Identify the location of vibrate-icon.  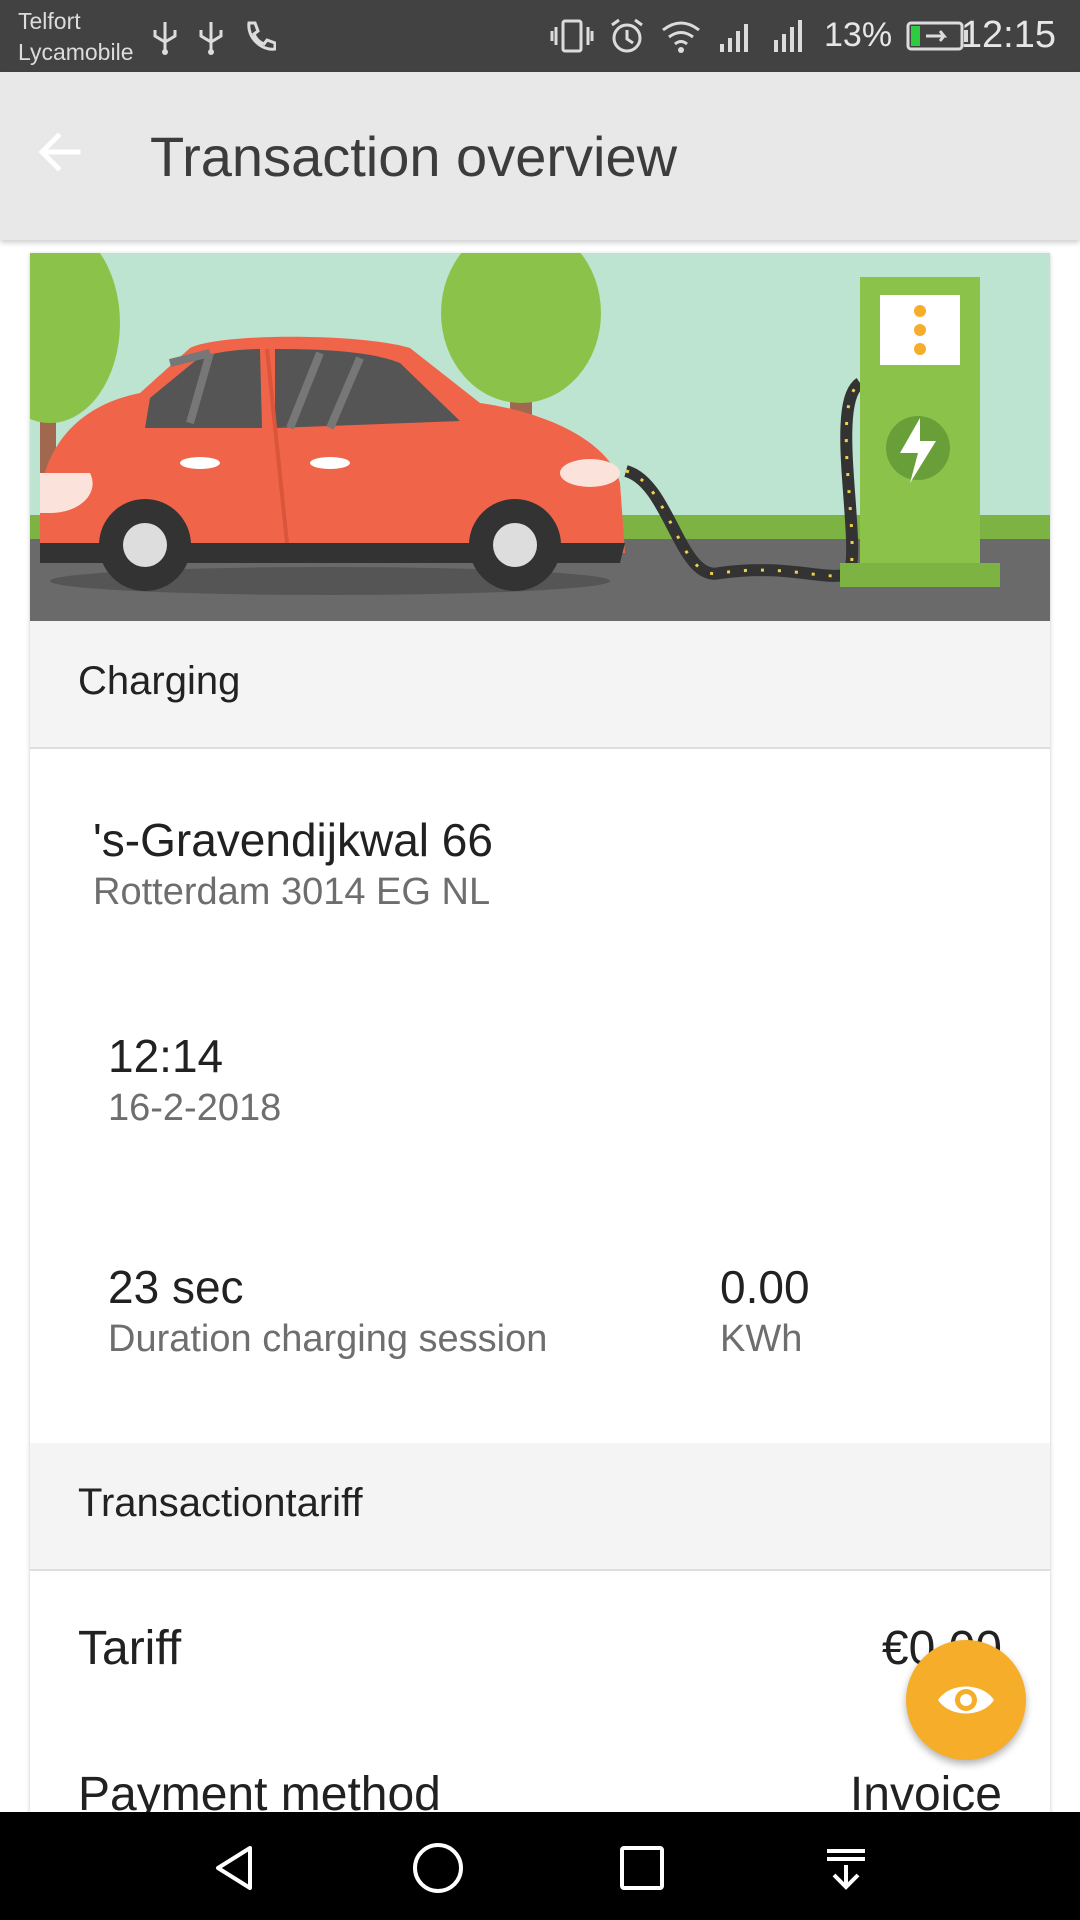
(572, 35).